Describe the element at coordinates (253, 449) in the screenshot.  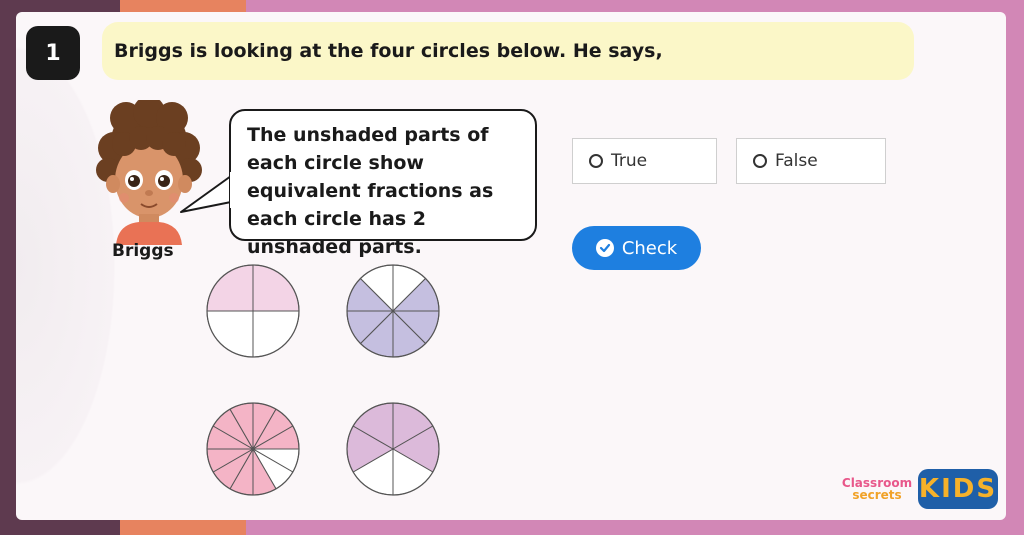
I see `circle-twelfths` at that location.